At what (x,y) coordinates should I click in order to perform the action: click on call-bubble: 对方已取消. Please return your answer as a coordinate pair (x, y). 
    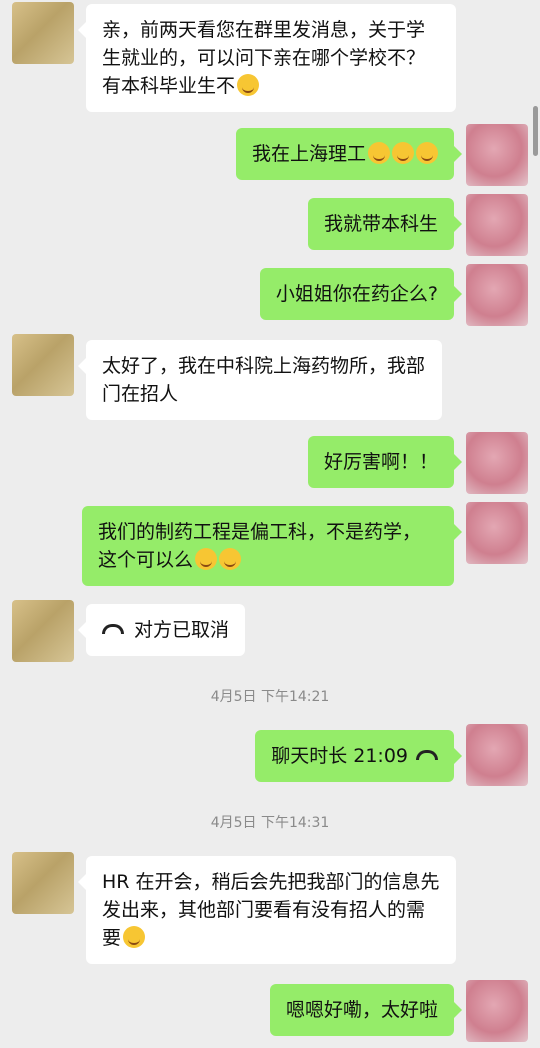
    Looking at the image, I should click on (161, 630).